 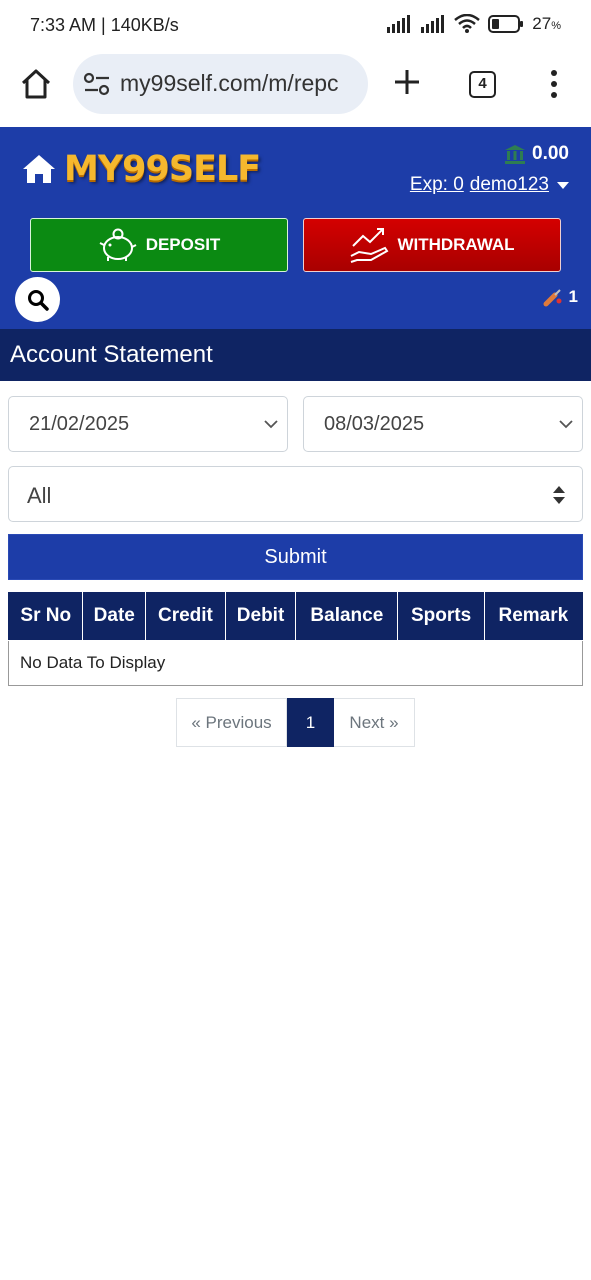 I want to click on username-link: demo123, so click(x=509, y=185).